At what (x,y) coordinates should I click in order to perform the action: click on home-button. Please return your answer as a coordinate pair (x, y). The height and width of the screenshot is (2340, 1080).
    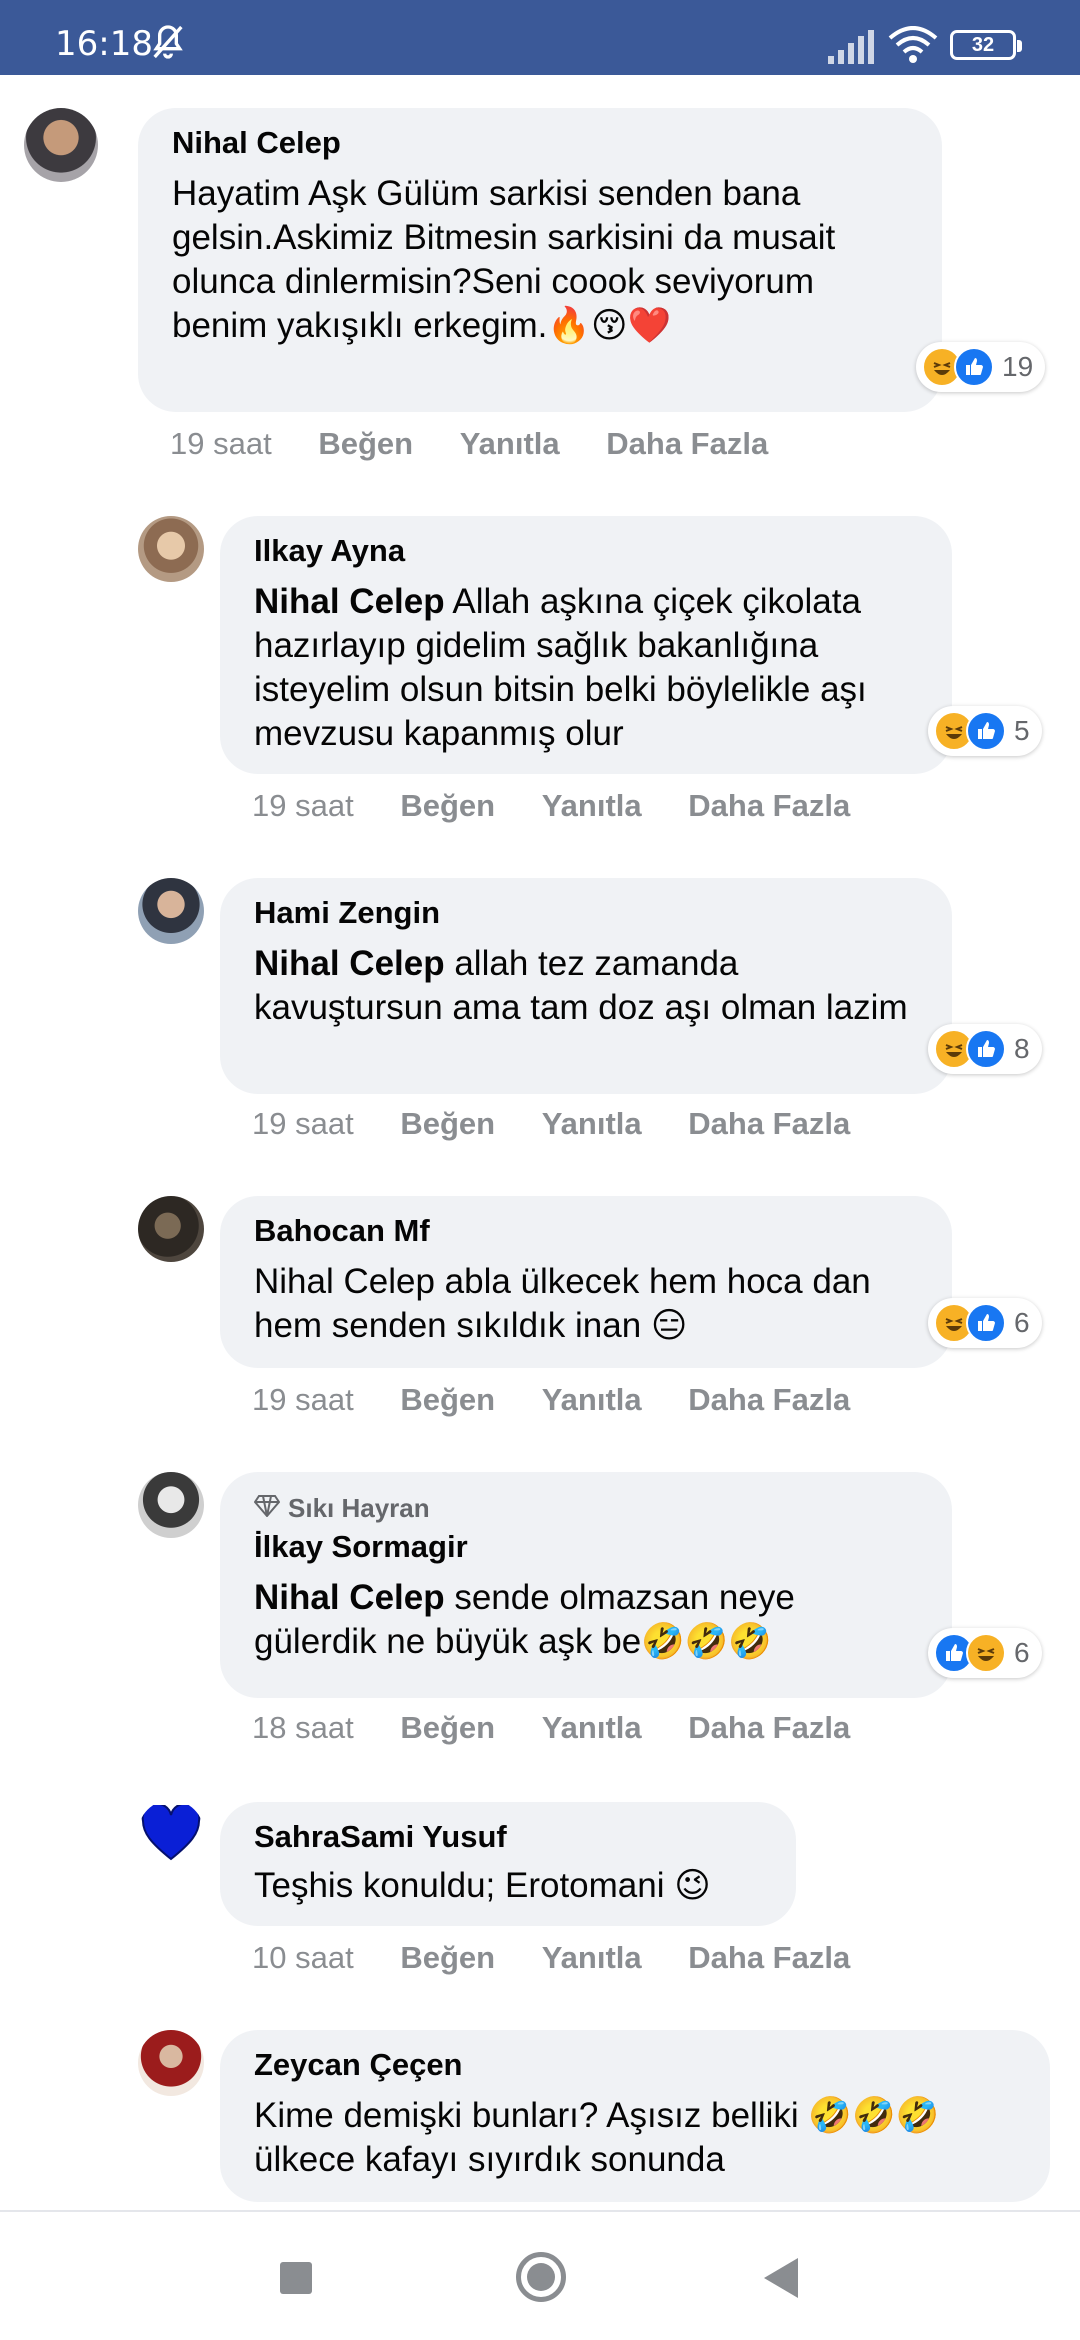
    Looking at the image, I should click on (541, 2277).